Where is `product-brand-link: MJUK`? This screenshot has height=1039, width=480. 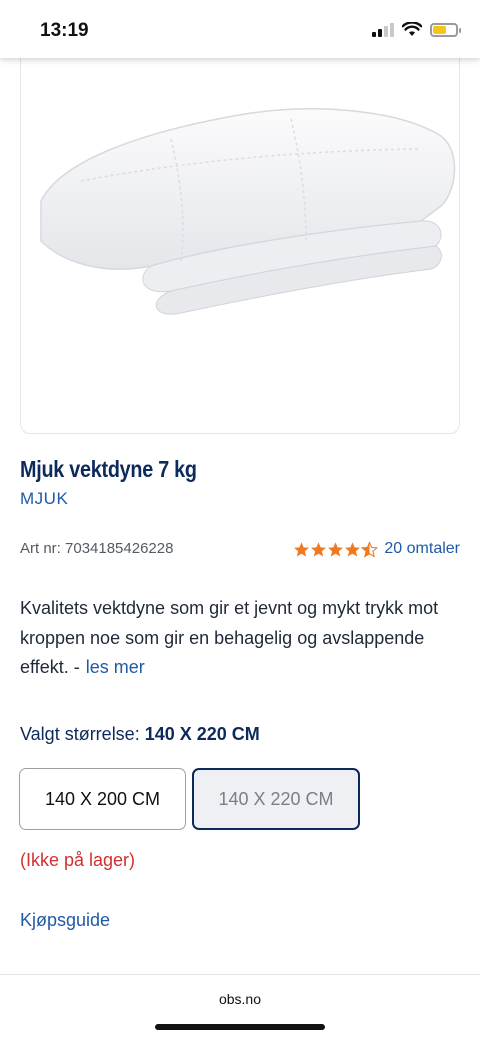 product-brand-link: MJUK is located at coordinates (44, 499).